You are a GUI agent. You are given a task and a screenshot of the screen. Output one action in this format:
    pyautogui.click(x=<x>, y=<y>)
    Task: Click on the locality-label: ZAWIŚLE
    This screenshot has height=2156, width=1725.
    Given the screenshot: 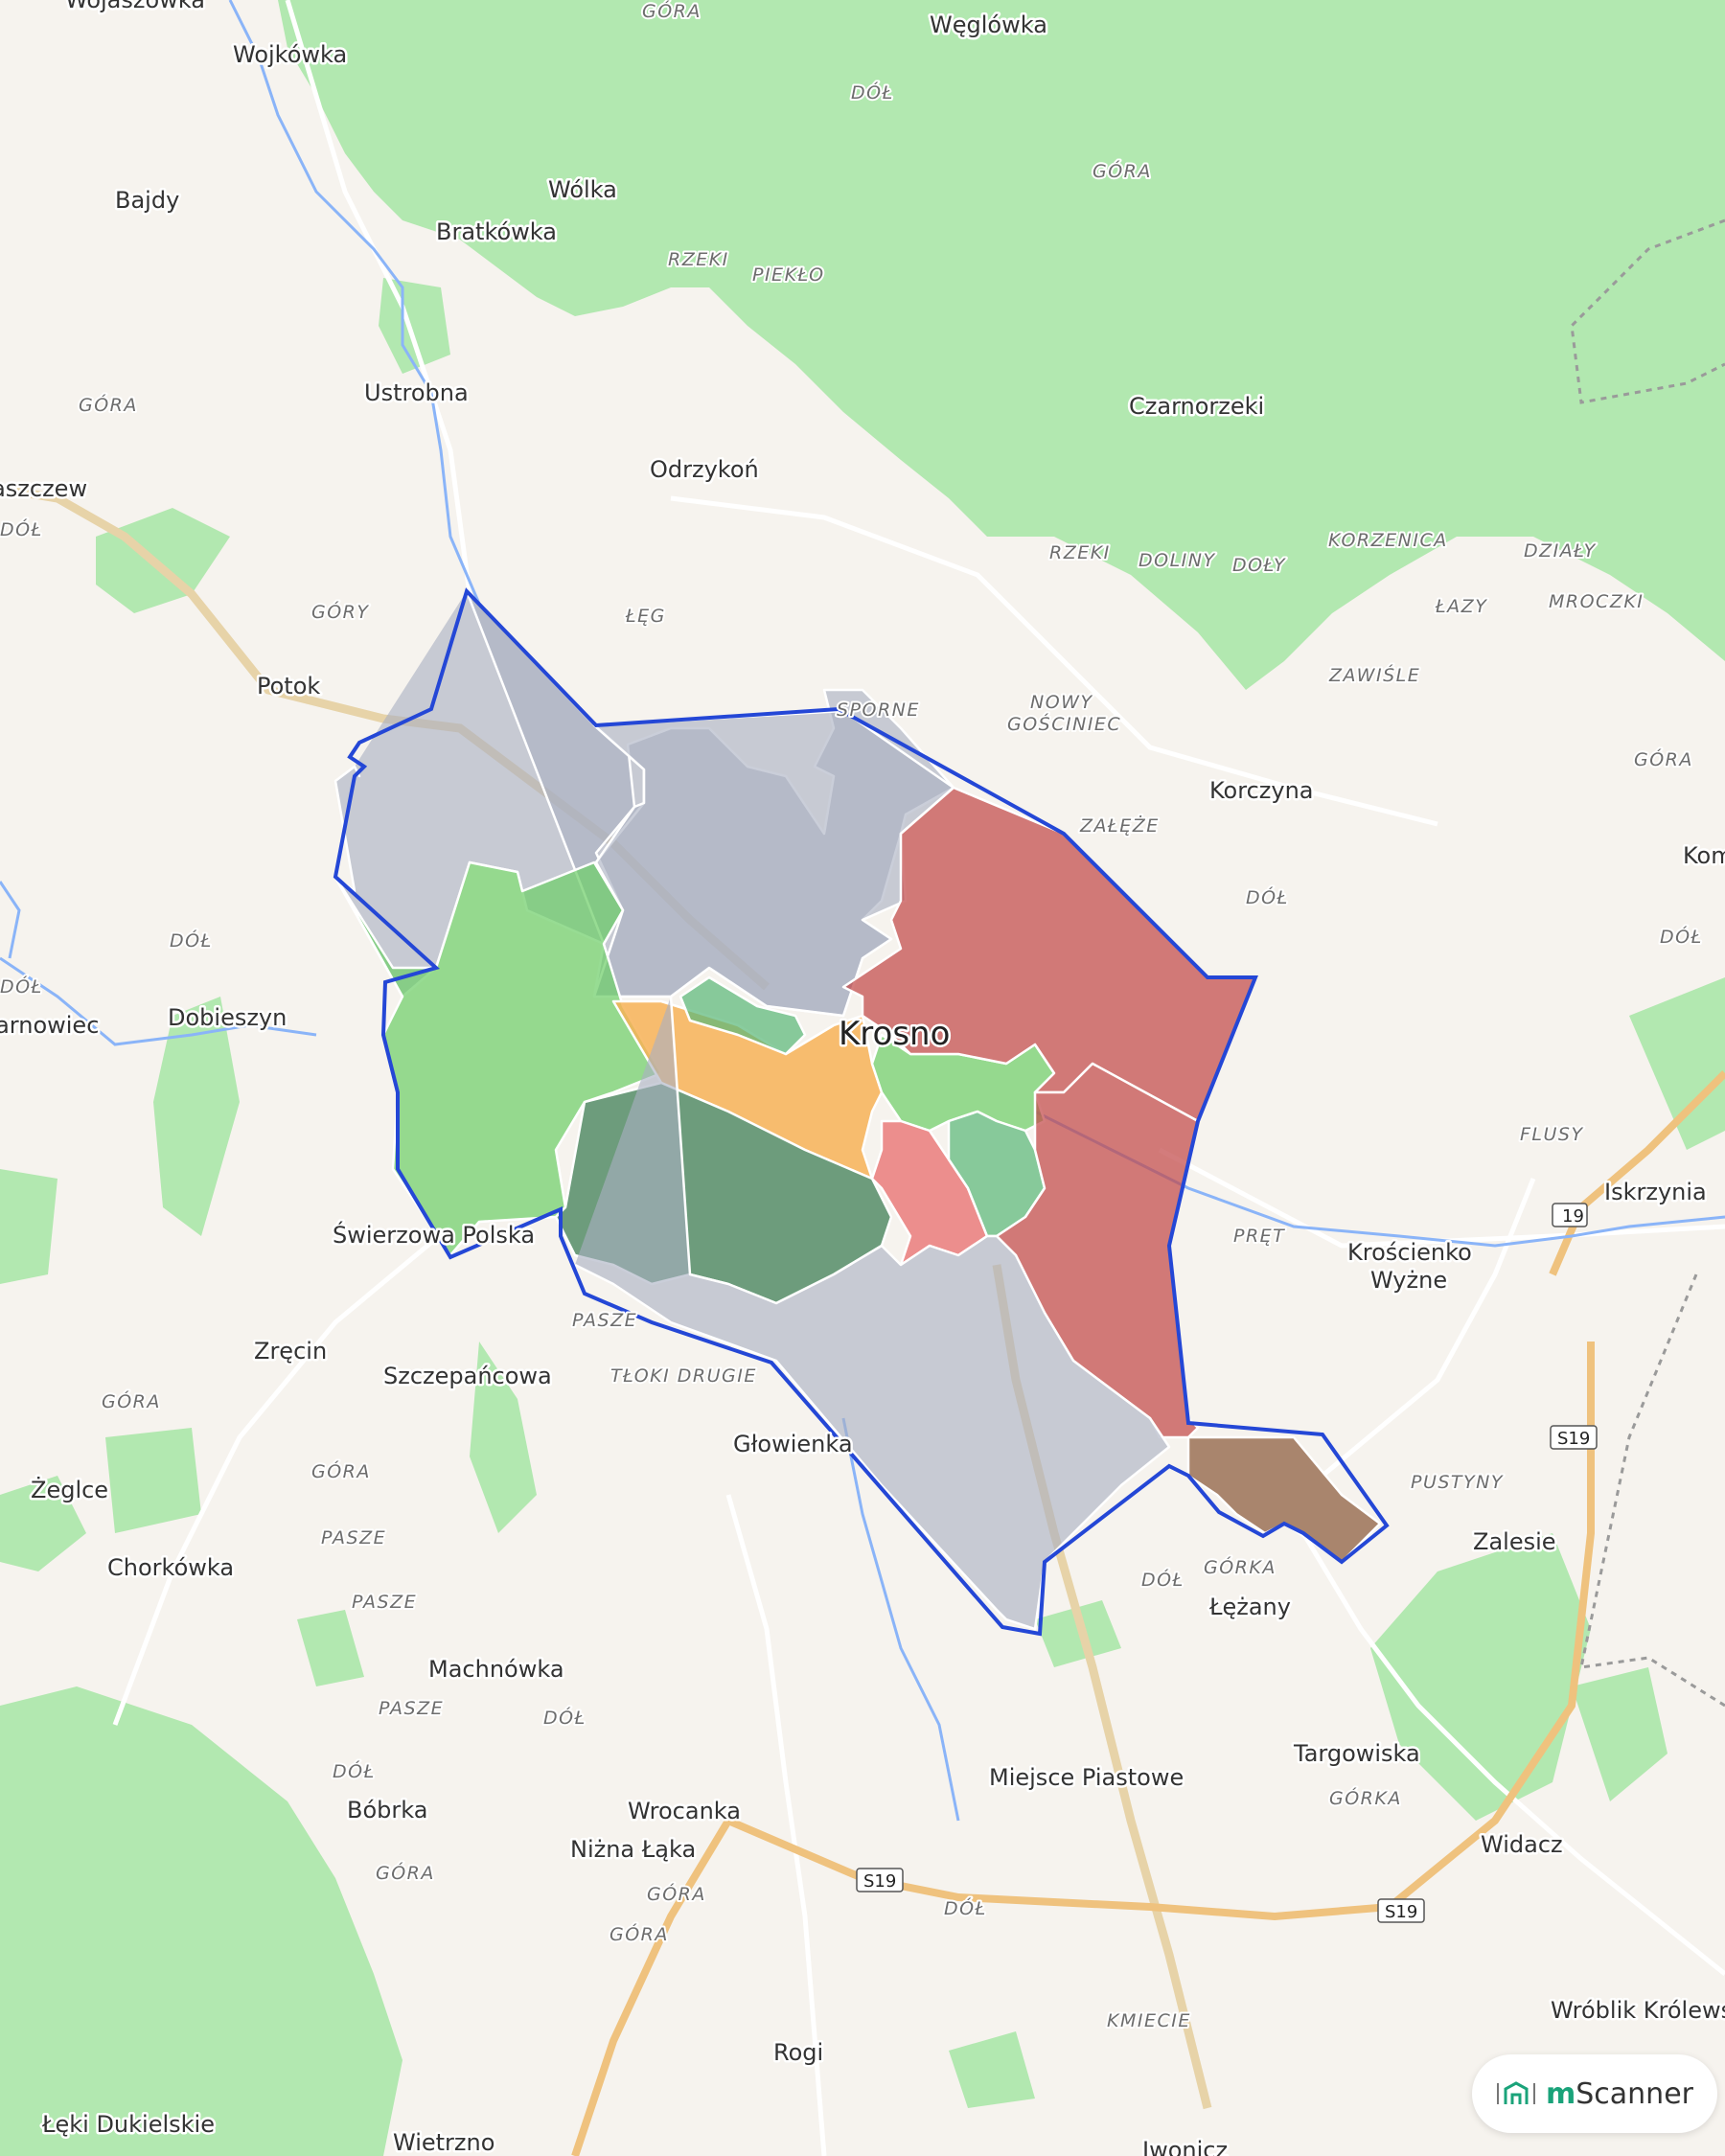 What is the action you would take?
    pyautogui.click(x=1374, y=674)
    